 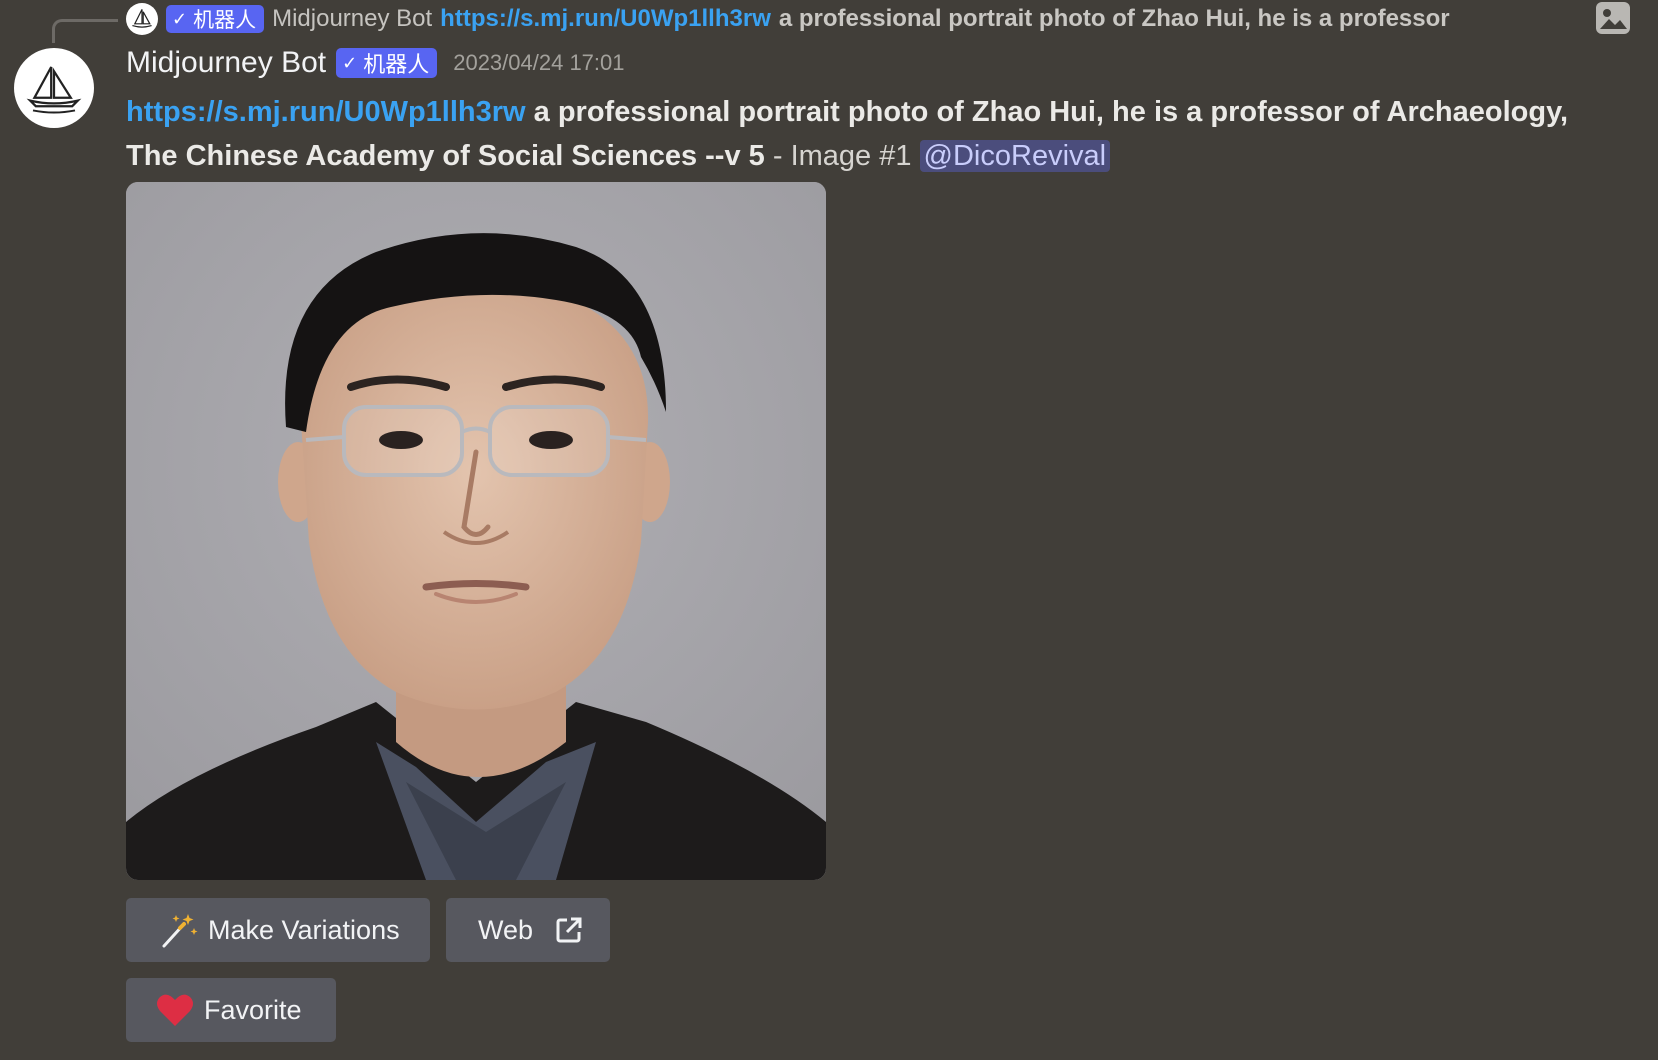 What do you see at coordinates (226, 63) in the screenshot?
I see `author-name: Midjourney Bot` at bounding box center [226, 63].